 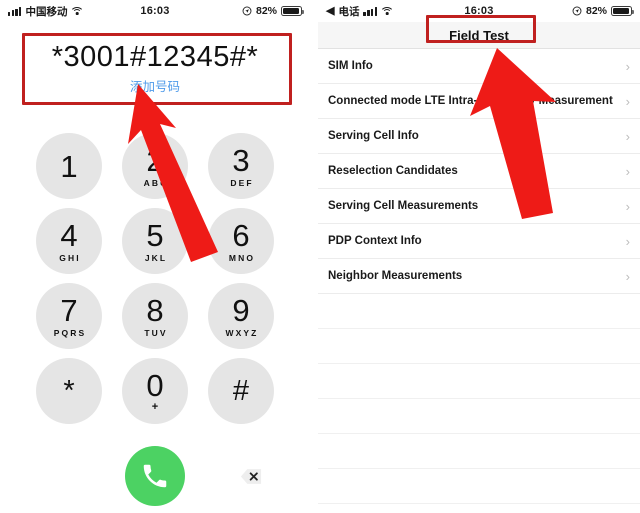 I want to click on keypad-key-letters: MNO, so click(x=242, y=257).